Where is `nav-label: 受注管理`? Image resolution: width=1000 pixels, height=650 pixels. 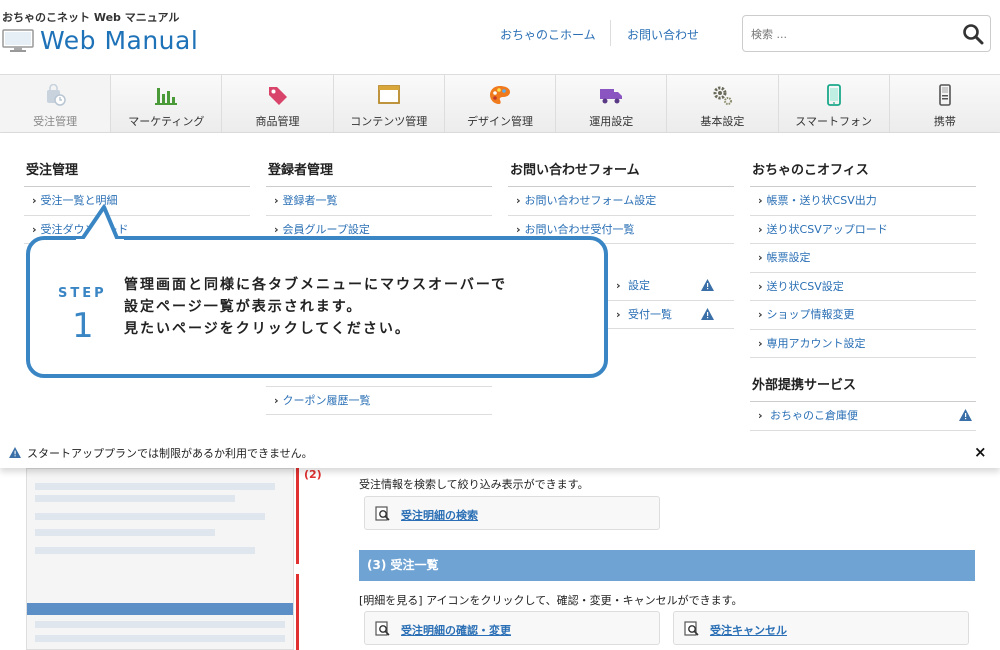 nav-label: 受注管理 is located at coordinates (55, 121).